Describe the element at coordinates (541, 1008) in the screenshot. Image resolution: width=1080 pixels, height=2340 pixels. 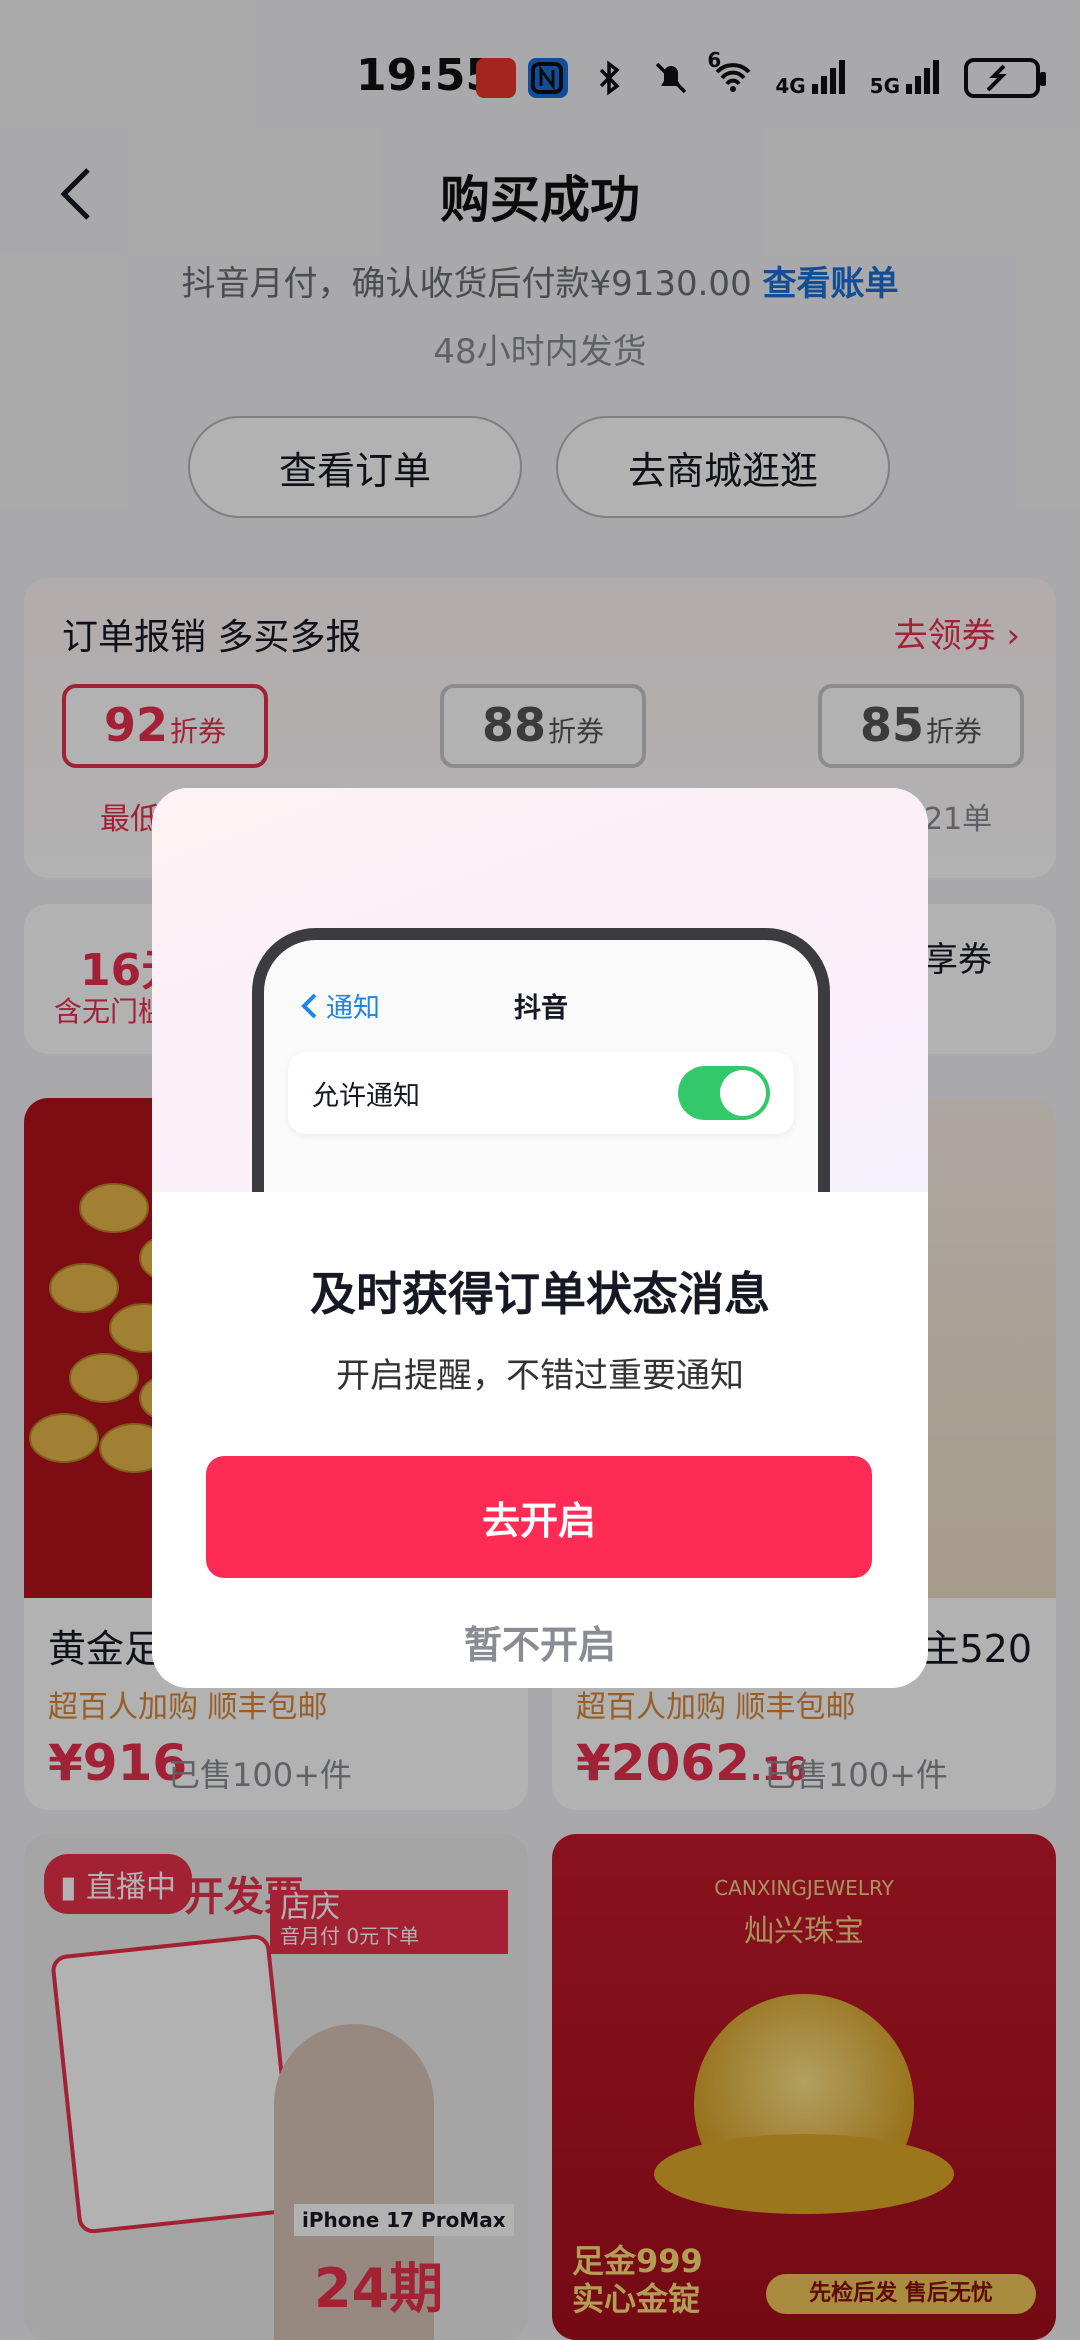
I see `phone-title: 抖音` at that location.